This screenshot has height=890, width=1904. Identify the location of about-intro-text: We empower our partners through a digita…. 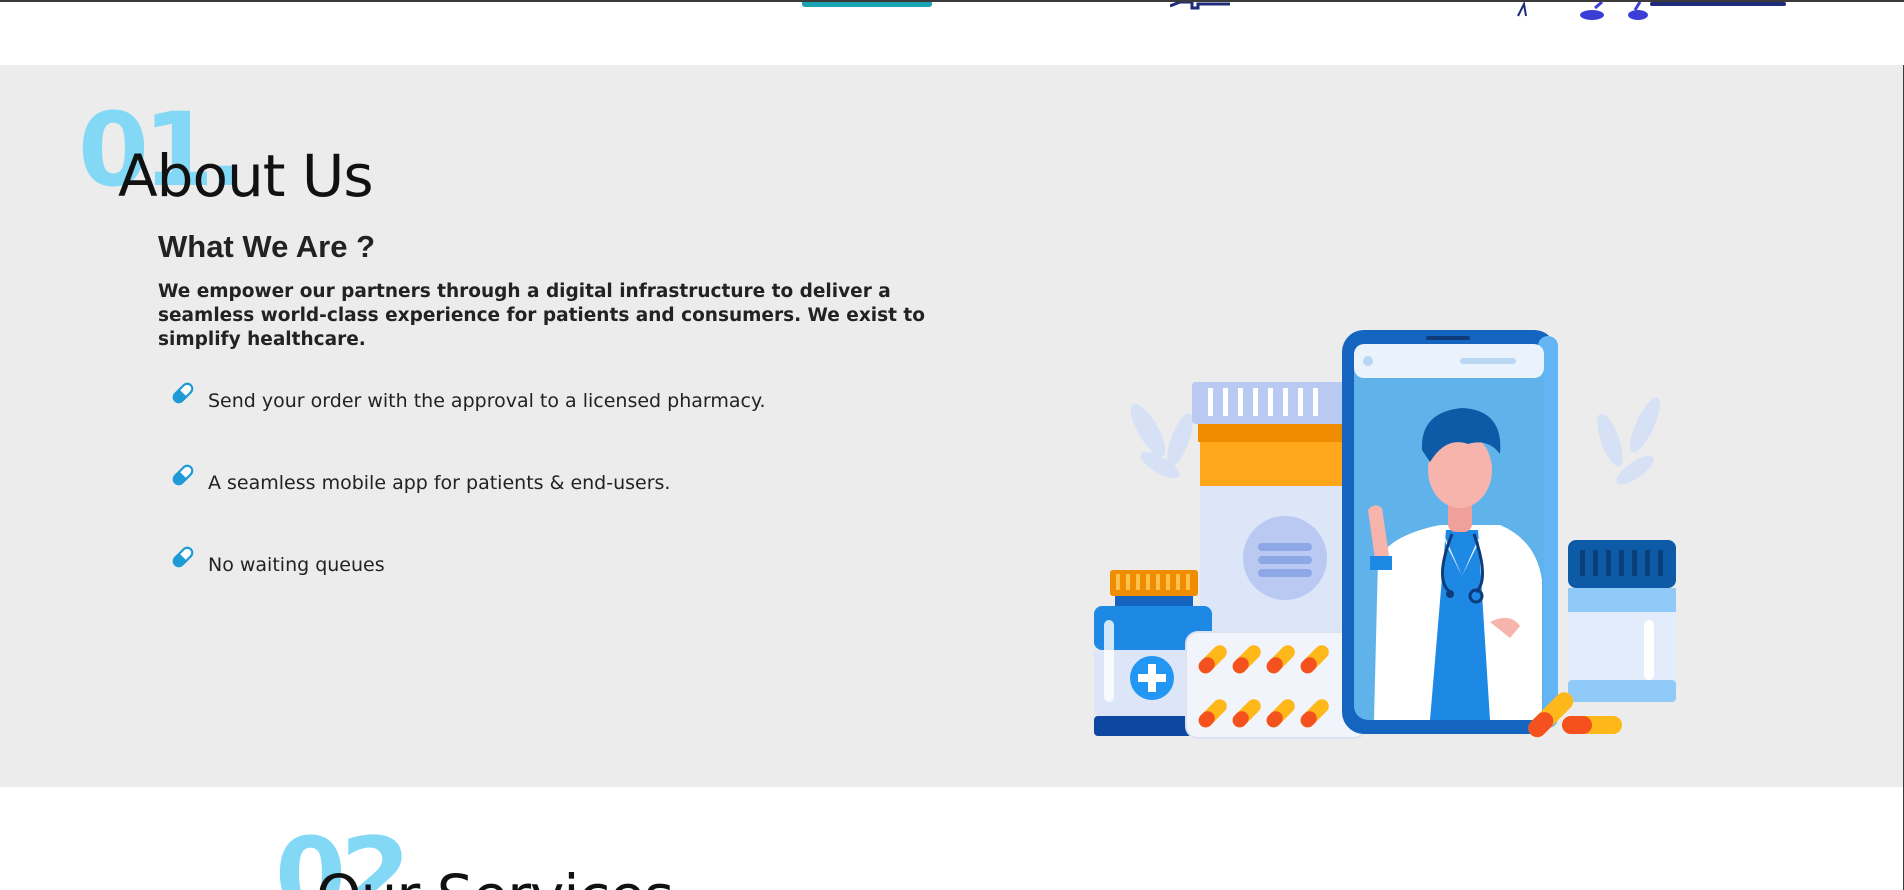
(541, 315).